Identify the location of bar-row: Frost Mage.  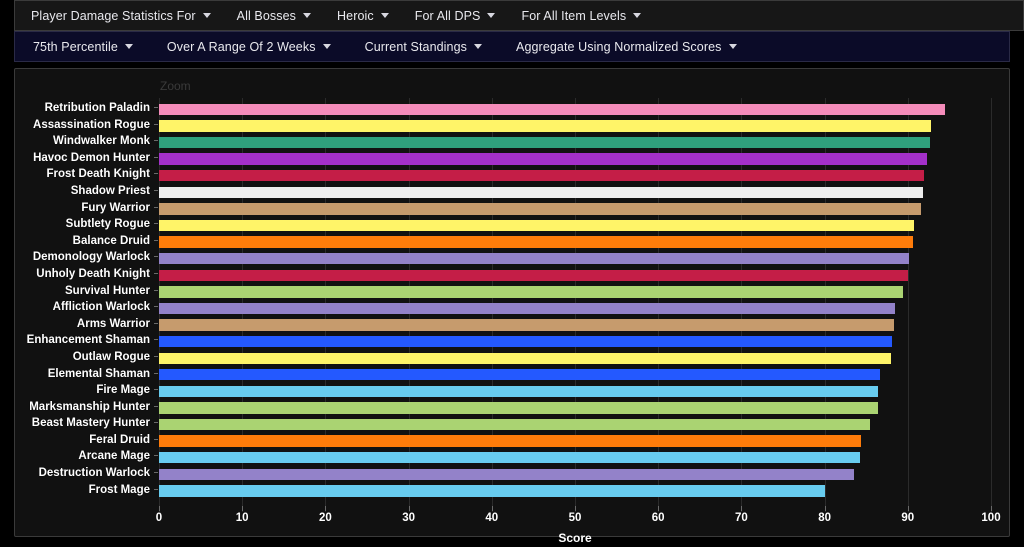
(540, 491).